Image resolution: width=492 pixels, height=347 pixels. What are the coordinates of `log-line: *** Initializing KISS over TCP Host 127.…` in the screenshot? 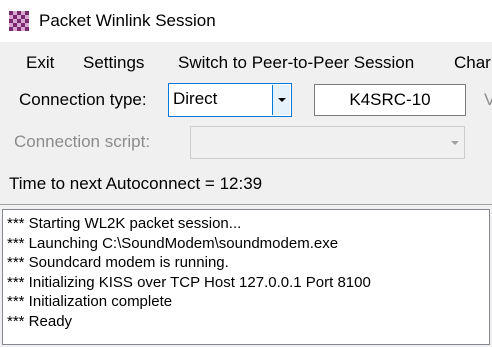 It's located at (189, 282).